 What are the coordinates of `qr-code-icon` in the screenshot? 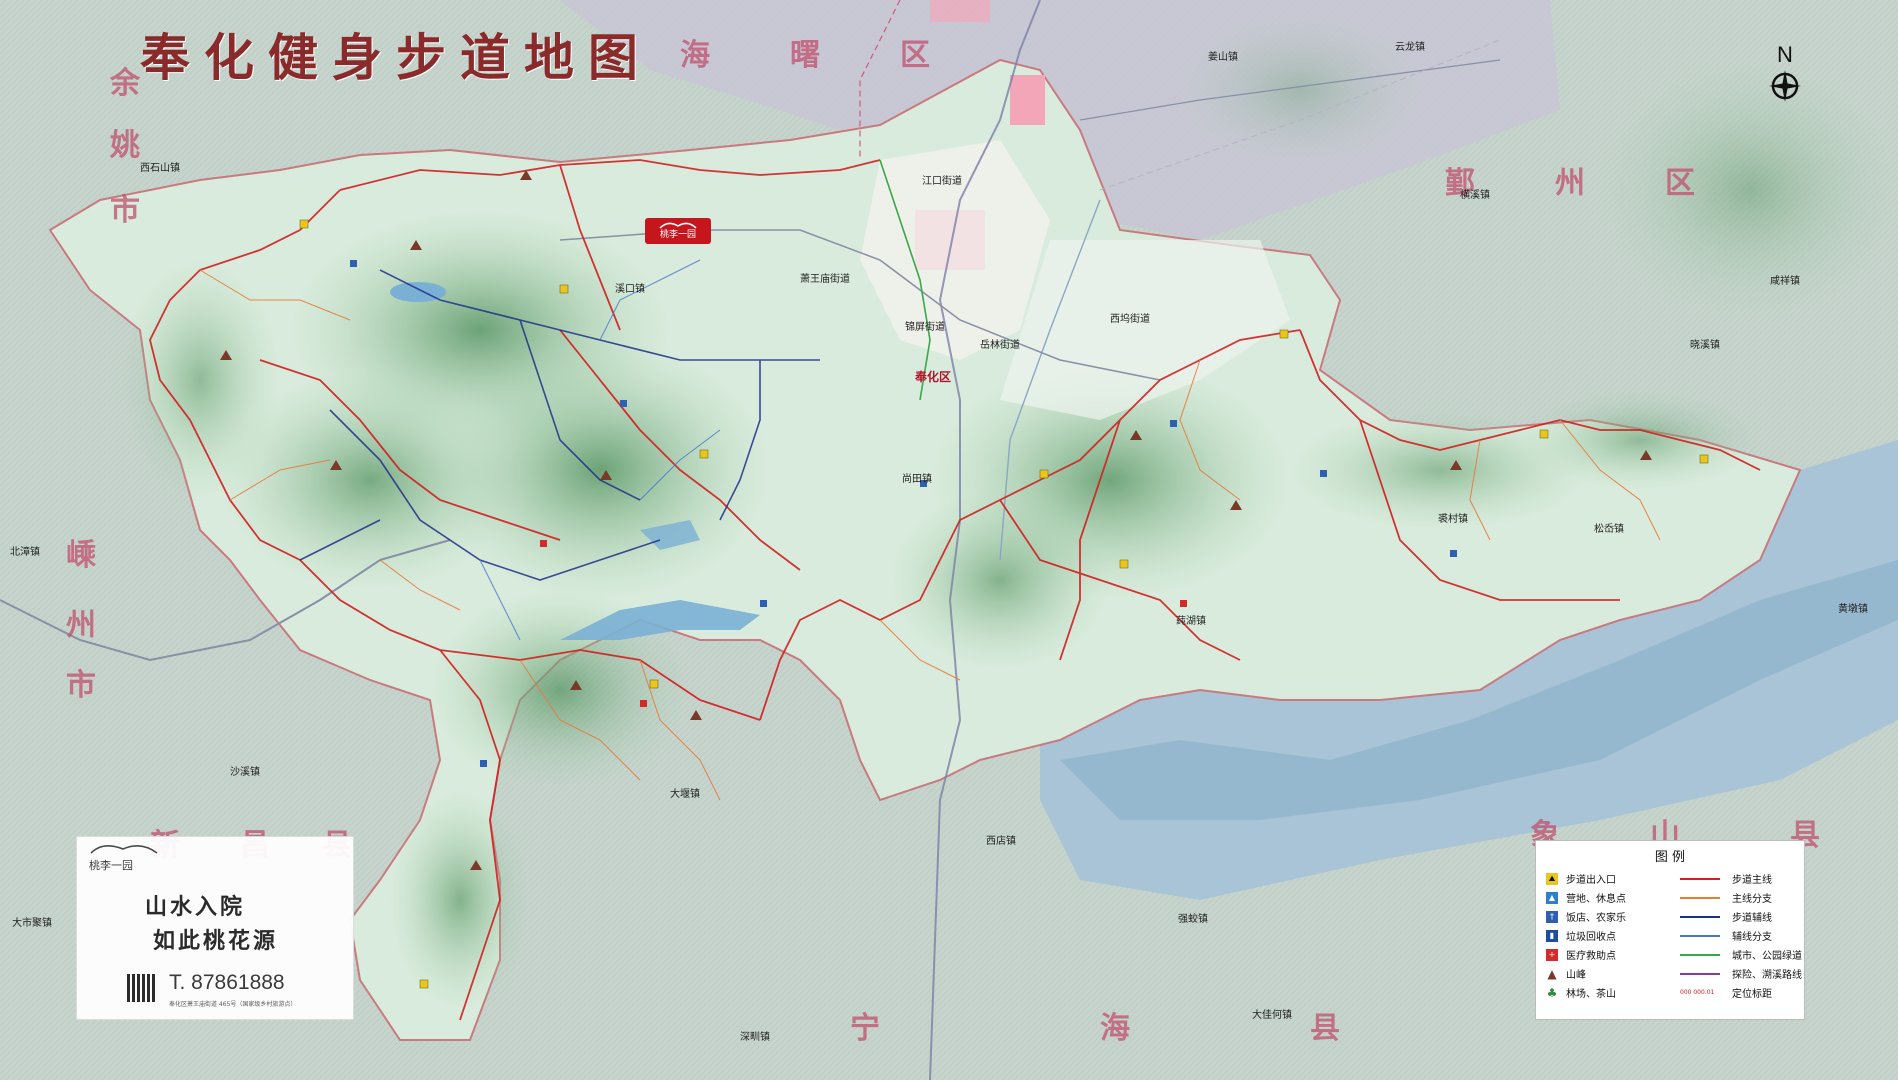 It's located at (141, 988).